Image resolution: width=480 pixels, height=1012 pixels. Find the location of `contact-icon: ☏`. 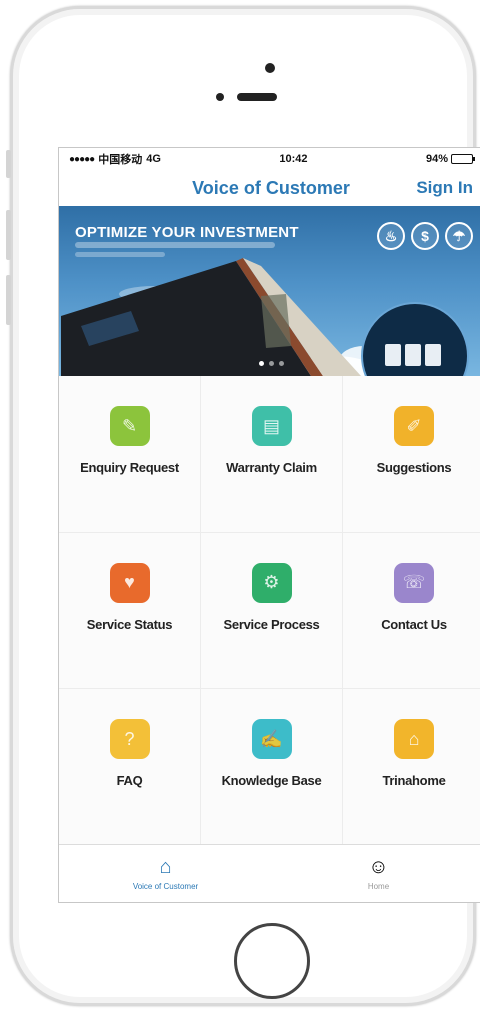

contact-icon: ☏ is located at coordinates (414, 582).